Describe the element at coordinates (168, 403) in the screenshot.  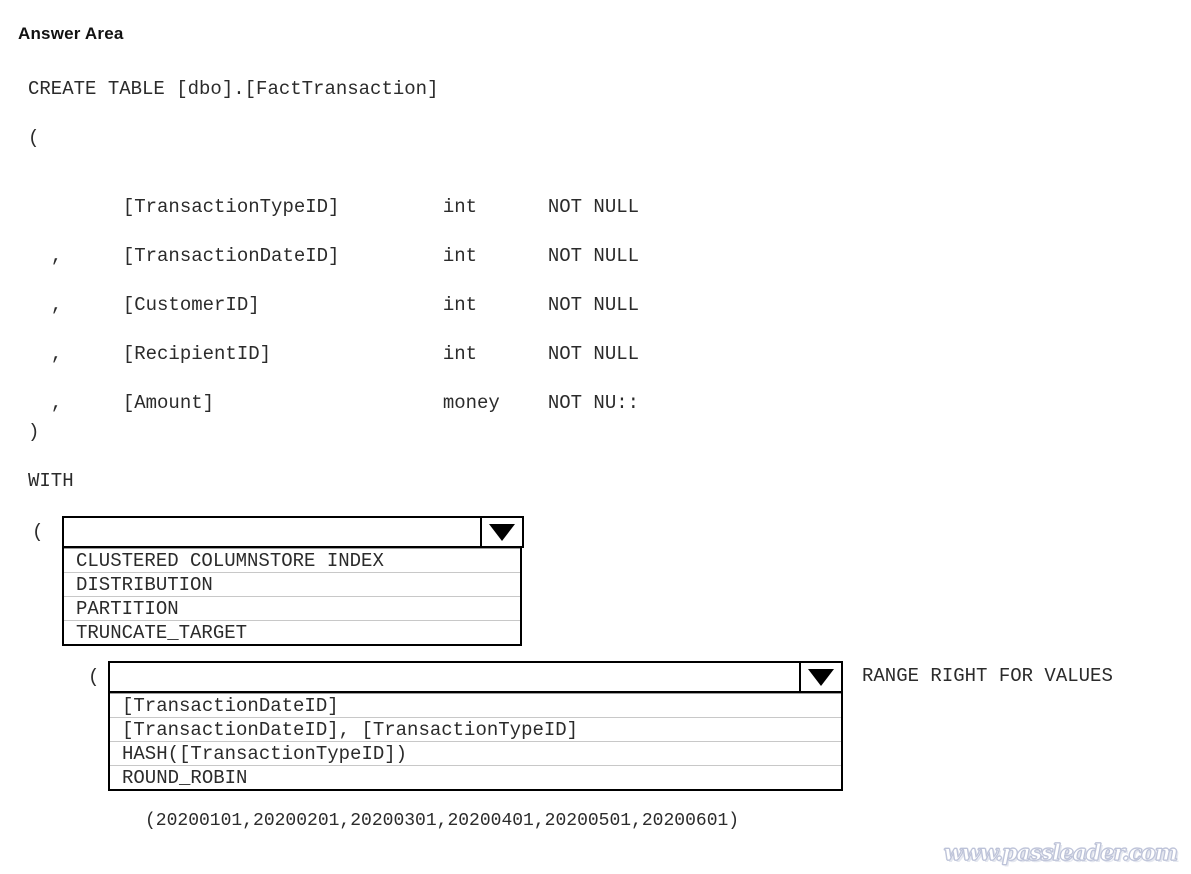
I see `column-name: [Amount]` at that location.